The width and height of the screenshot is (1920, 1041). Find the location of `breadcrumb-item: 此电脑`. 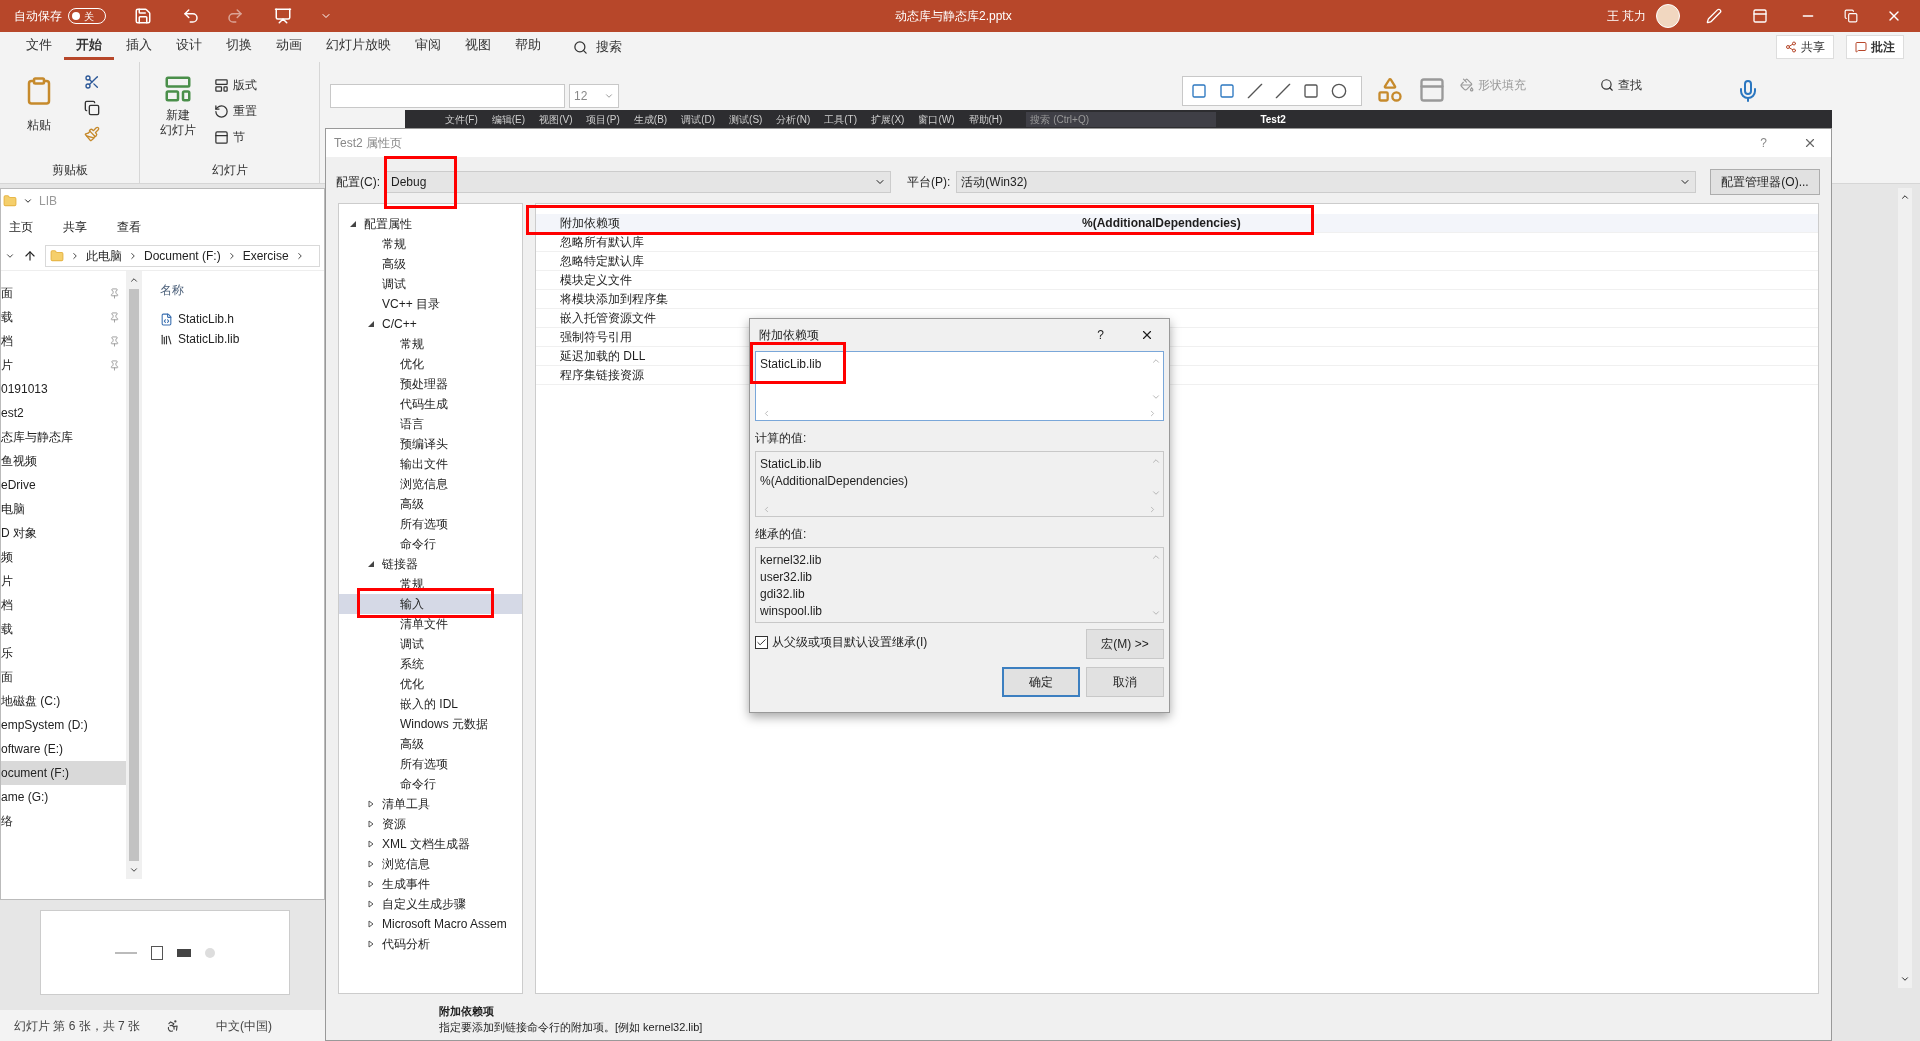

breadcrumb-item: 此电脑 is located at coordinates (104, 255).